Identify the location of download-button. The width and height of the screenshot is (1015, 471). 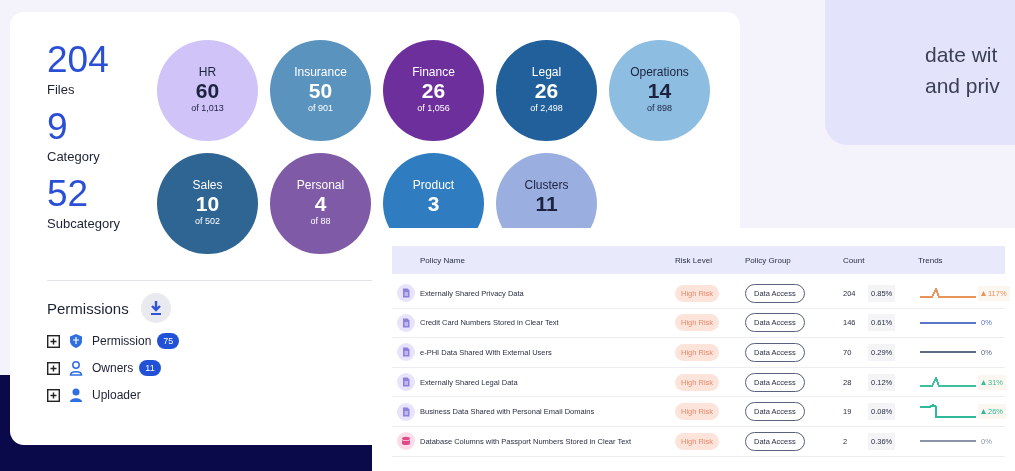
(155, 308).